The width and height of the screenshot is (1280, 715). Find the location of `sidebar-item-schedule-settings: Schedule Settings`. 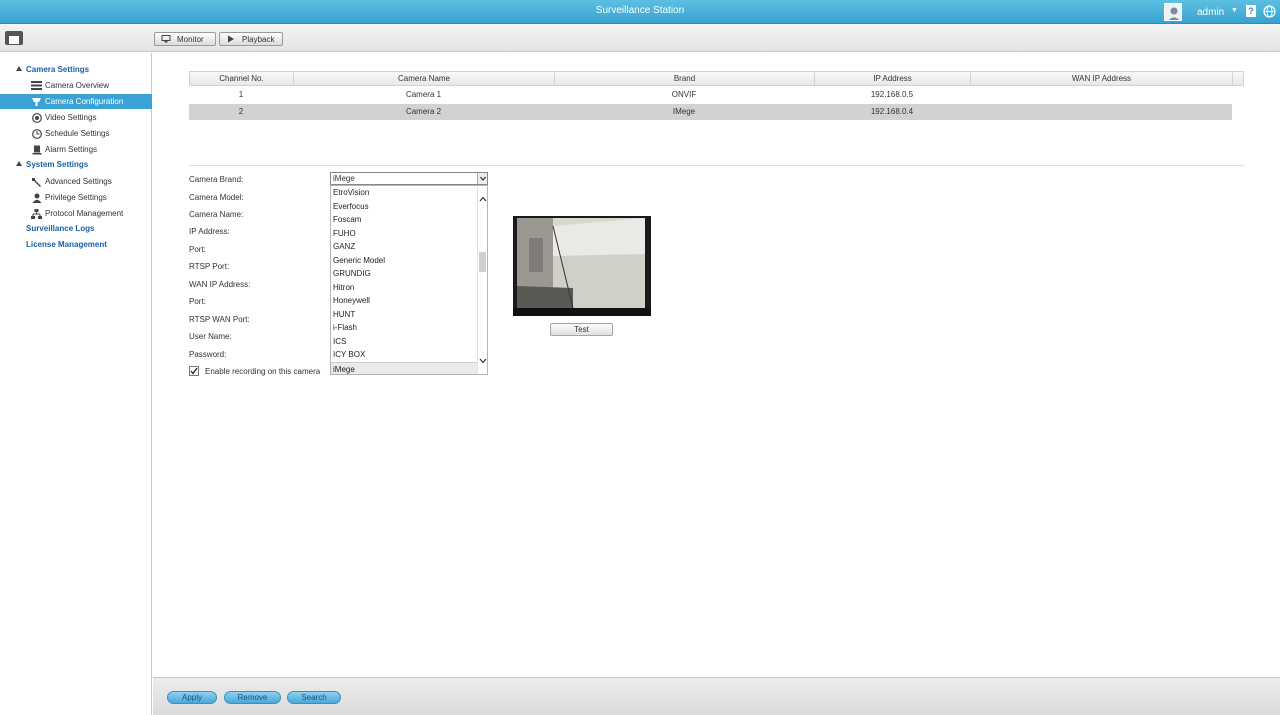

sidebar-item-schedule-settings: Schedule Settings is located at coordinates (76, 133).